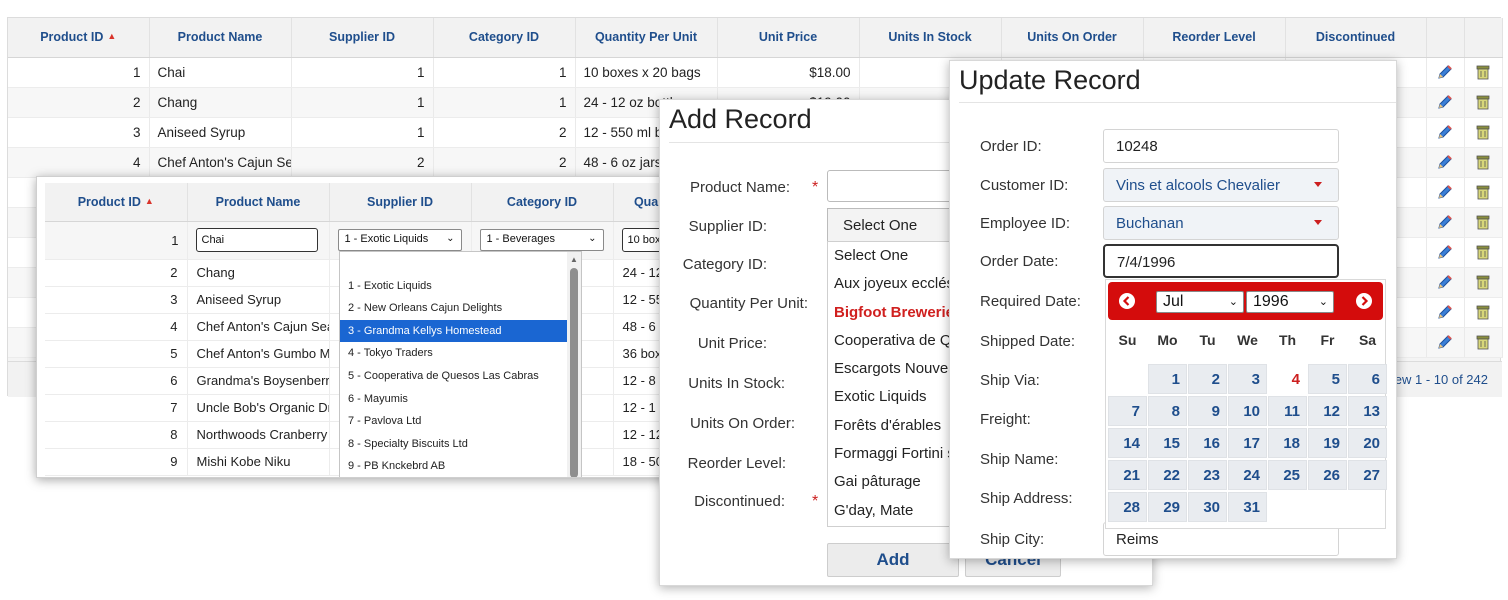  What do you see at coordinates (460, 331) in the screenshot?
I see `dropdown-option: 3 - Grandma Kellys Homestead` at bounding box center [460, 331].